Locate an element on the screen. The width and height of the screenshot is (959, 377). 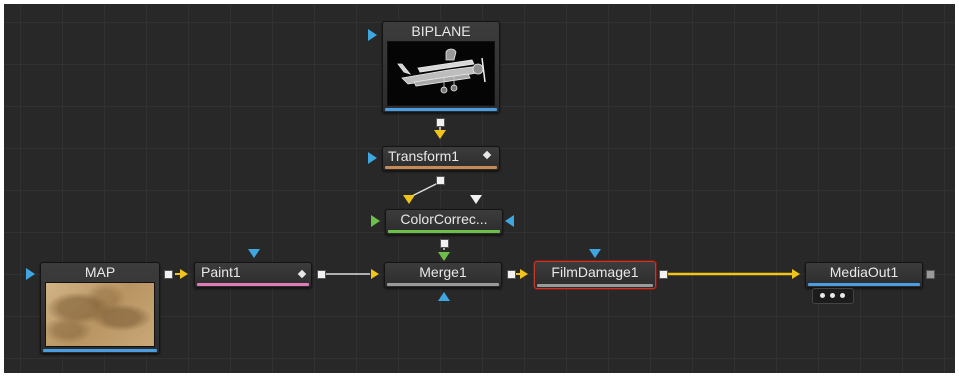
biplane-image-icon is located at coordinates (441, 71).